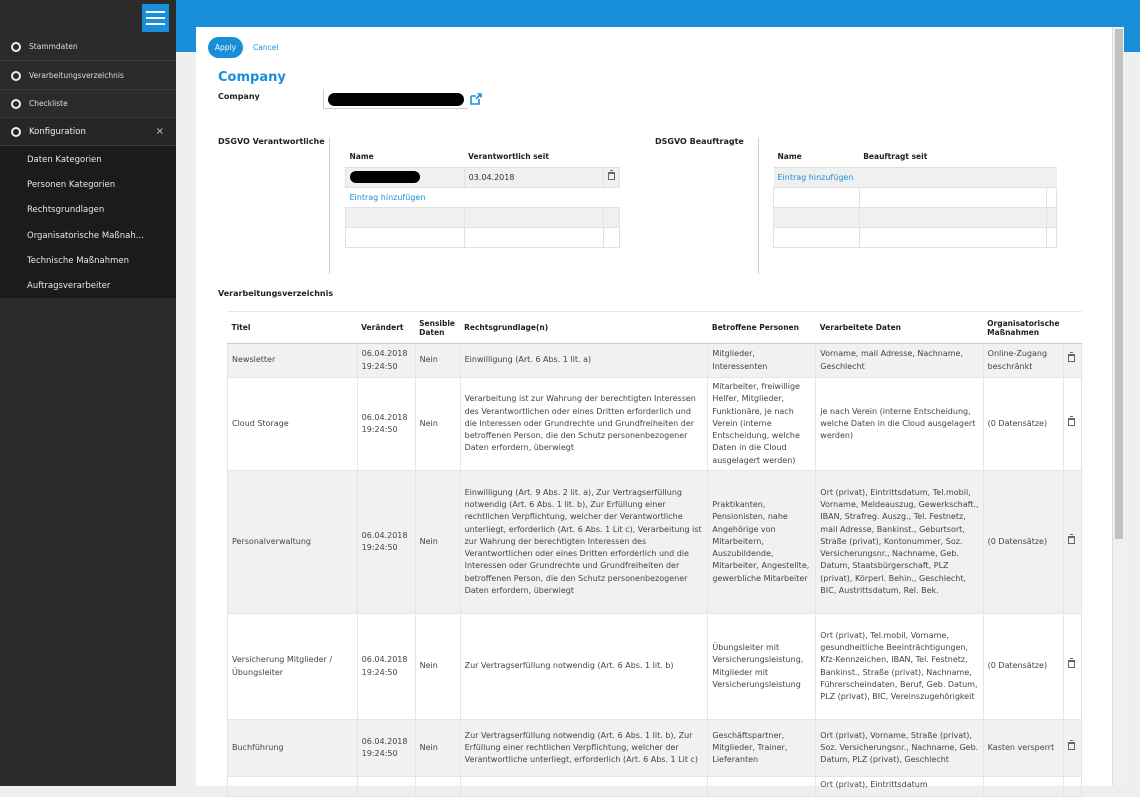  Describe the element at coordinates (88, 47) in the screenshot. I see `sidebar-item-stammdaten: Stammdaten` at that location.